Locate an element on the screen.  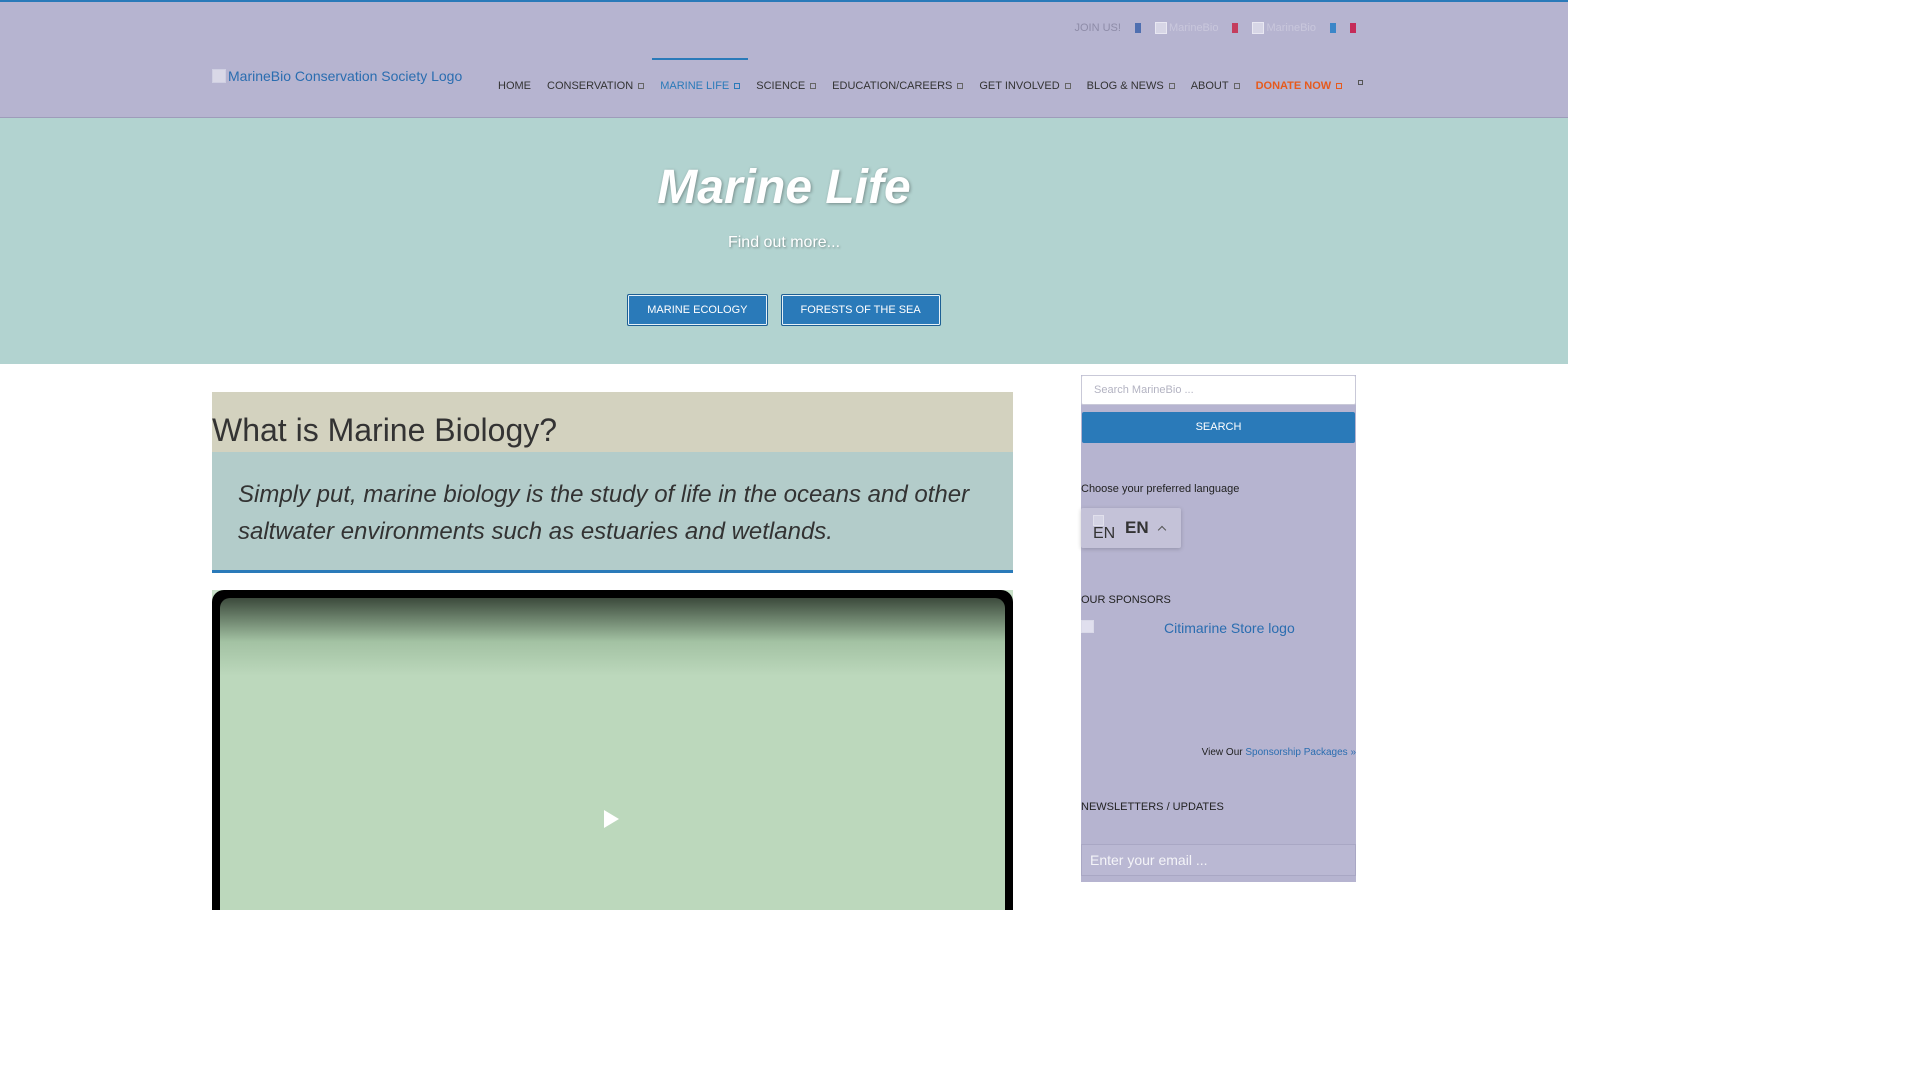
hero-buttons: MARINE ECOLOGY FORESTS OF THE SEA is located at coordinates (784, 310).